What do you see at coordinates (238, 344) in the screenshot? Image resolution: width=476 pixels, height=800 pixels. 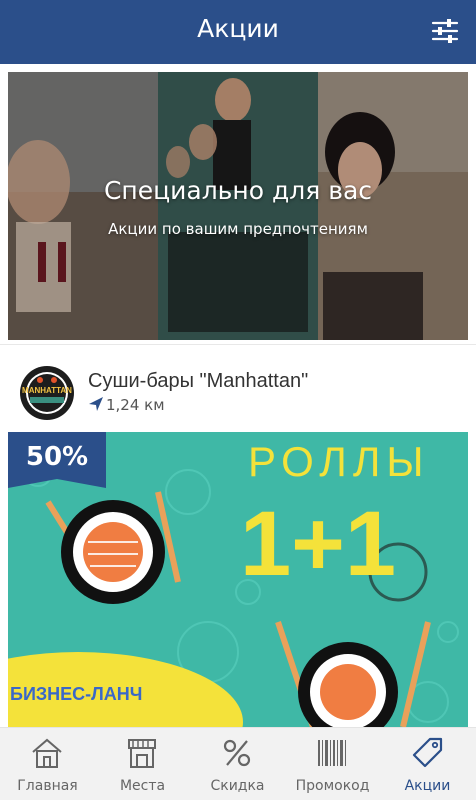 I see `section-divider` at bounding box center [238, 344].